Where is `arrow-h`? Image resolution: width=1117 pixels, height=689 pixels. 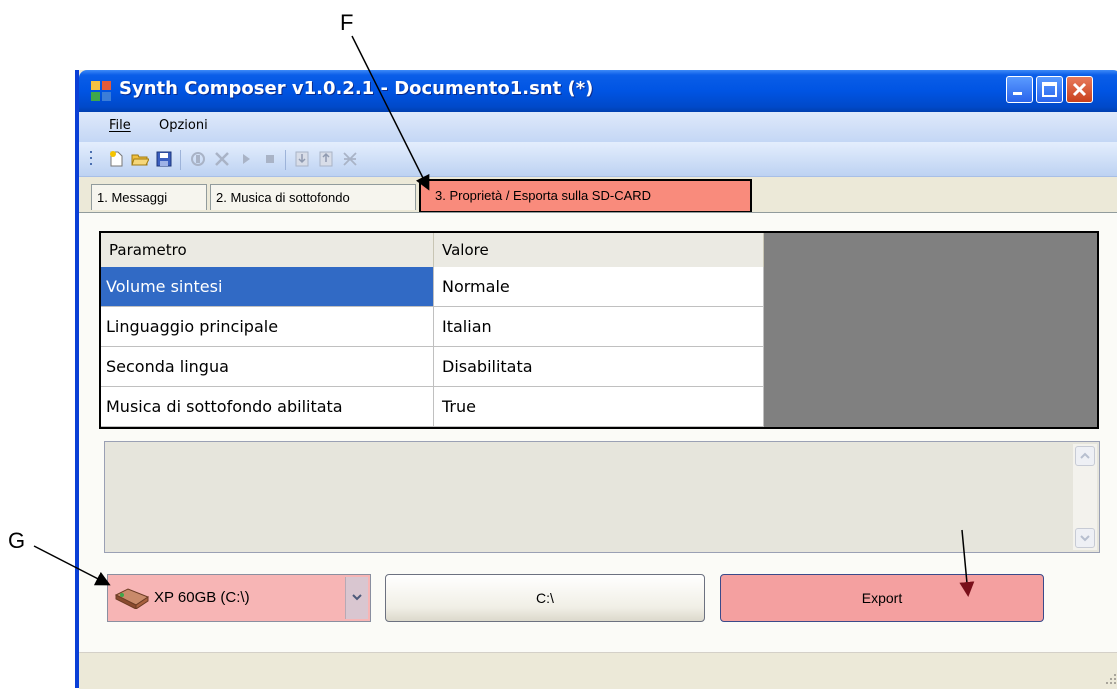 arrow-h is located at coordinates (967, 563).